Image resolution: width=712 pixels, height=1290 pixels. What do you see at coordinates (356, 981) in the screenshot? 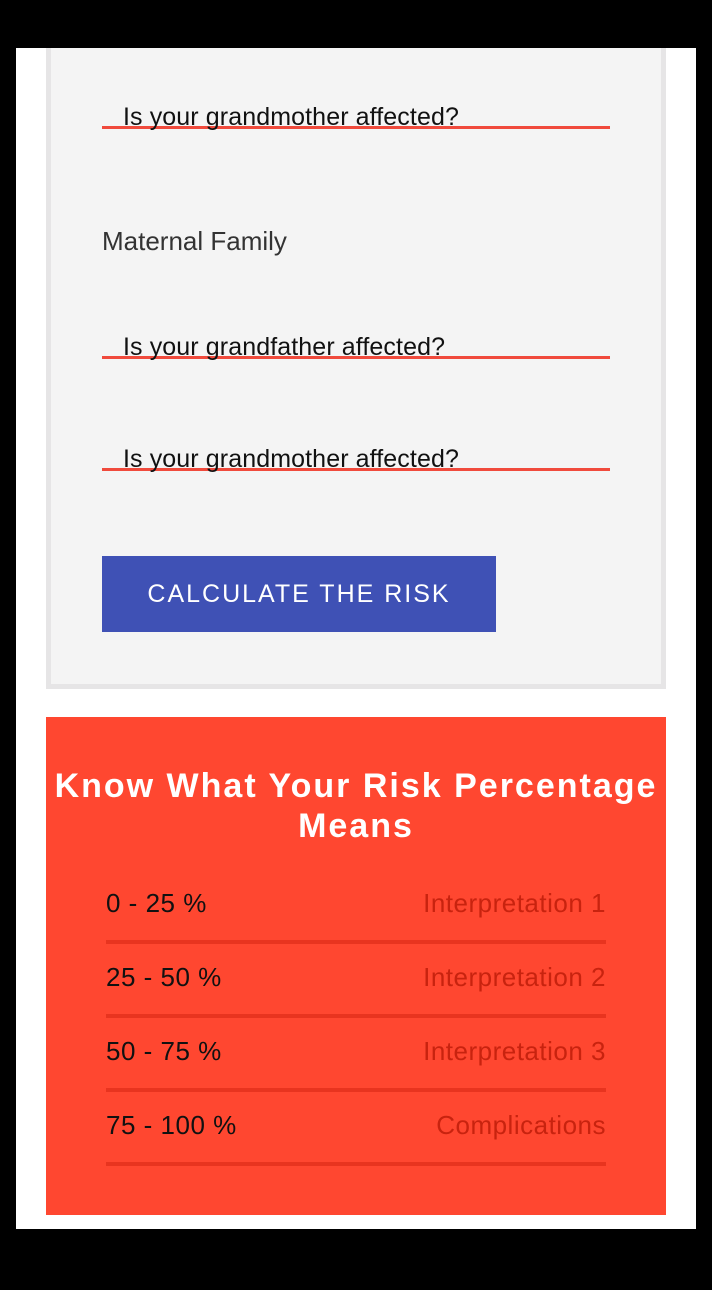
I see `risk-row: 25 - 50 % Interpretation 2` at bounding box center [356, 981].